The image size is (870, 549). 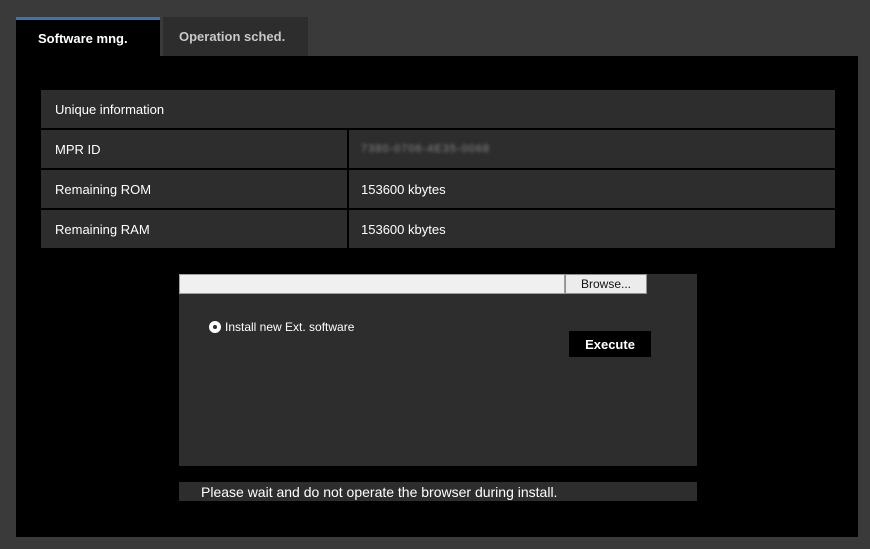 What do you see at coordinates (592, 229) in the screenshot?
I see `remaining-ram-value: 153600 kbytes` at bounding box center [592, 229].